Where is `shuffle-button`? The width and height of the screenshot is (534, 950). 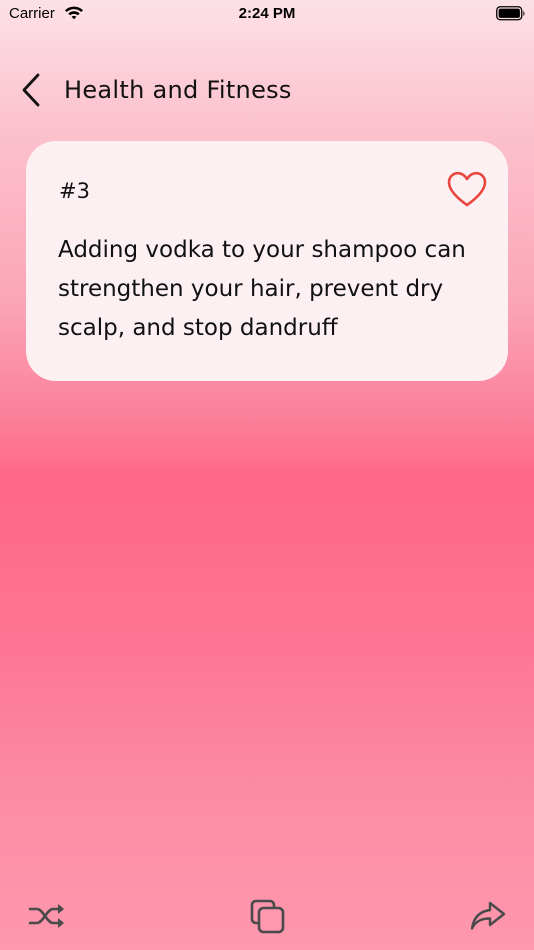 shuffle-button is located at coordinates (47, 918).